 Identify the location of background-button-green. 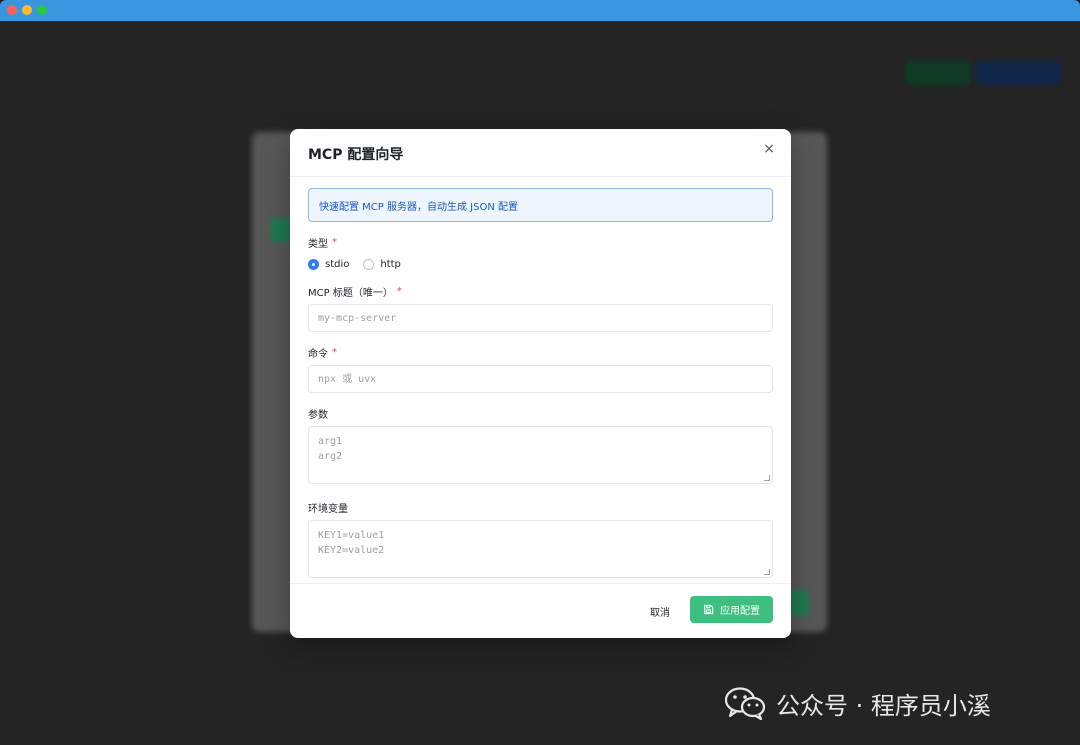
(938, 73).